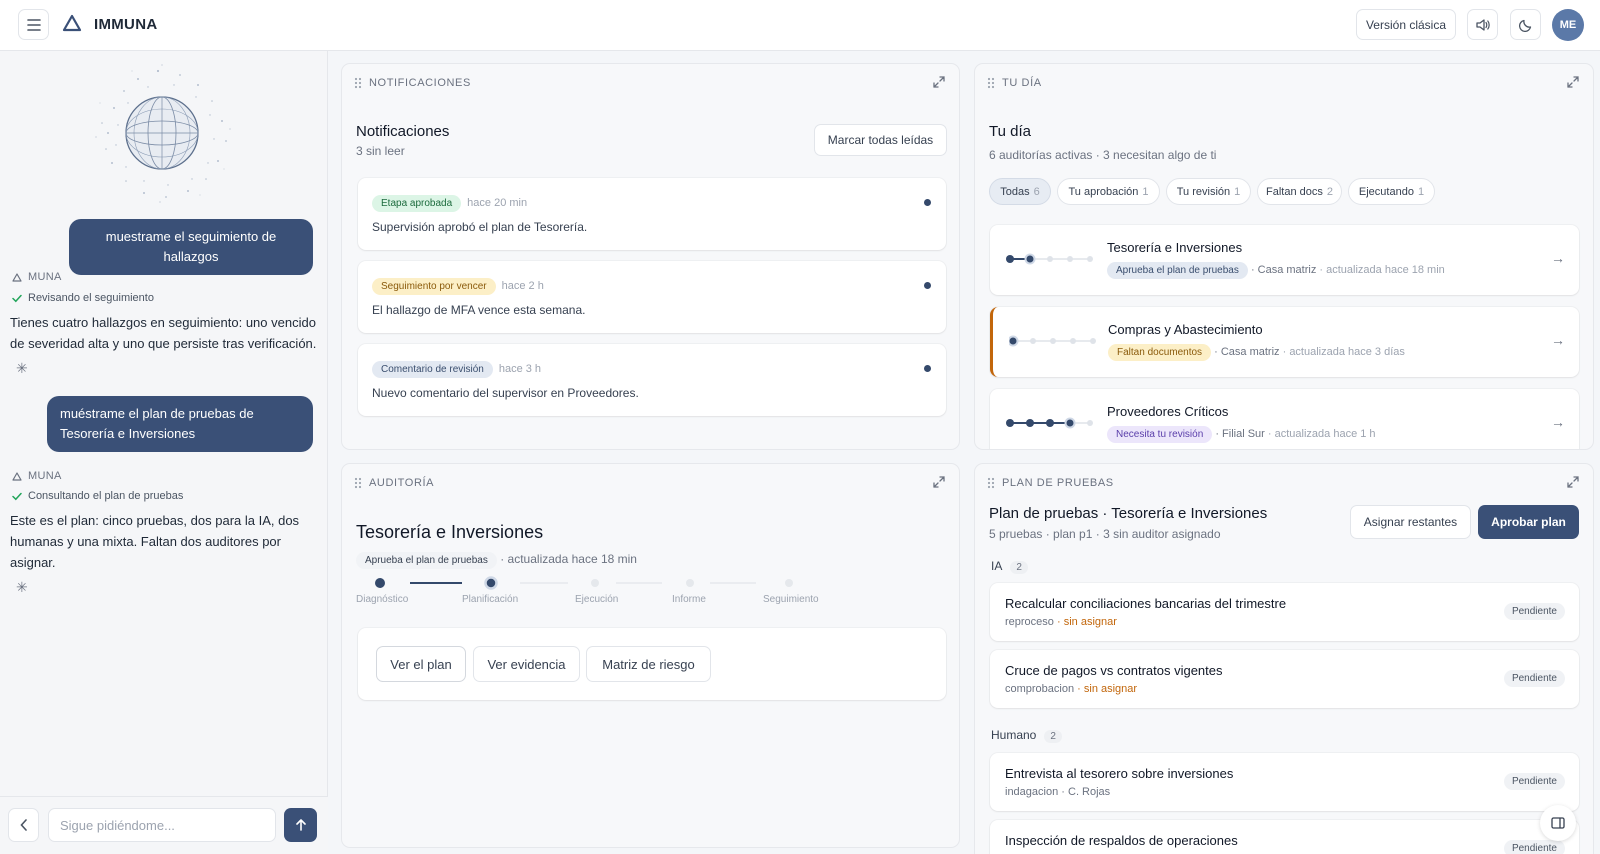 This screenshot has height=854, width=1600. What do you see at coordinates (434, 286) in the screenshot?
I see `notification-badge: Seguimiento por vencer` at bounding box center [434, 286].